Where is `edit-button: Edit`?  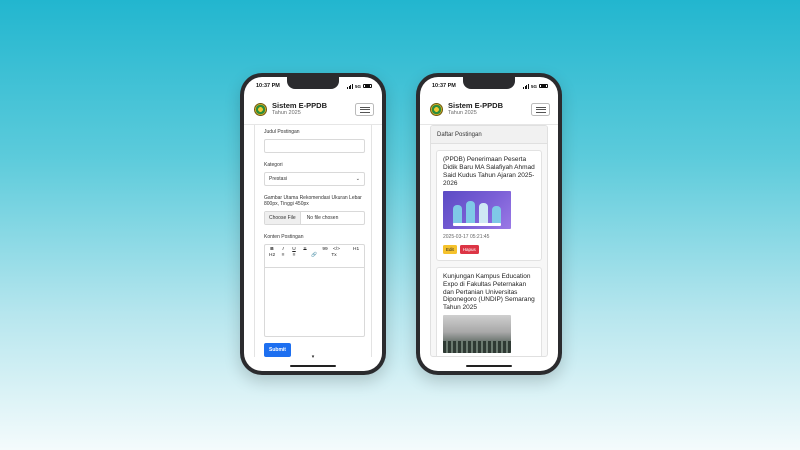
edit-button: Edit is located at coordinates (450, 249).